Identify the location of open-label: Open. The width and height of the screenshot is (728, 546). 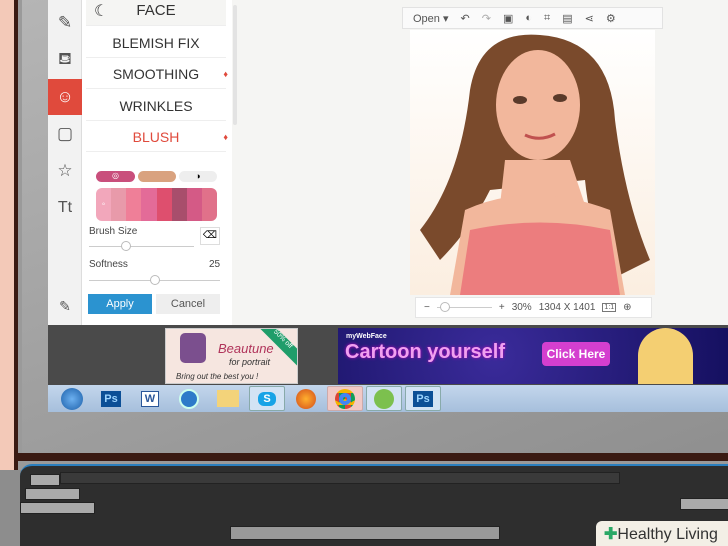
(426, 18).